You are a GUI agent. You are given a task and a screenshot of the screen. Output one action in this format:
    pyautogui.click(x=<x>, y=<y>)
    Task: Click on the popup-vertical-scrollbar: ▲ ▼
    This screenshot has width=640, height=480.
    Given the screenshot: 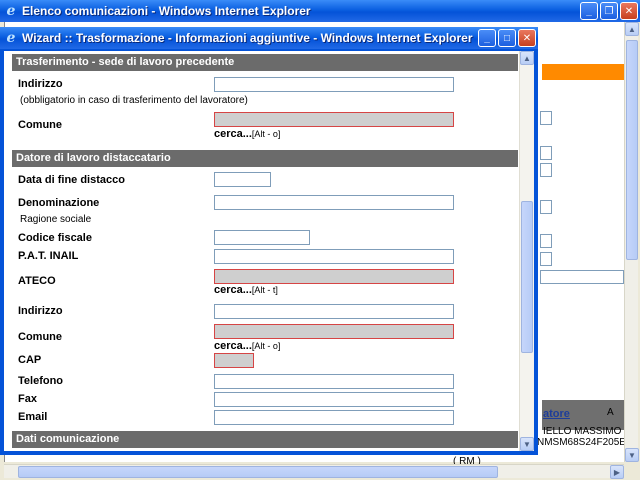 What is the action you would take?
    pyautogui.click(x=526, y=251)
    